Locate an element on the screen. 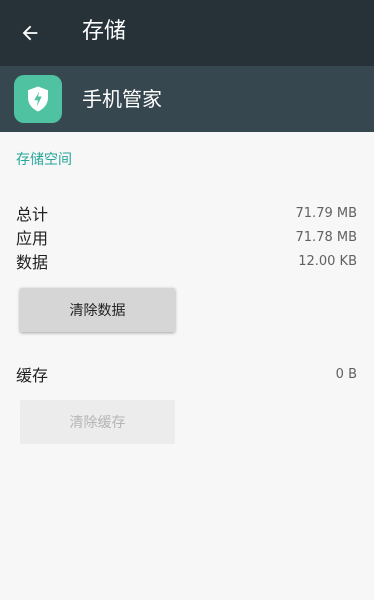 The image size is (374, 600). row-label: 应用 is located at coordinates (32, 238).